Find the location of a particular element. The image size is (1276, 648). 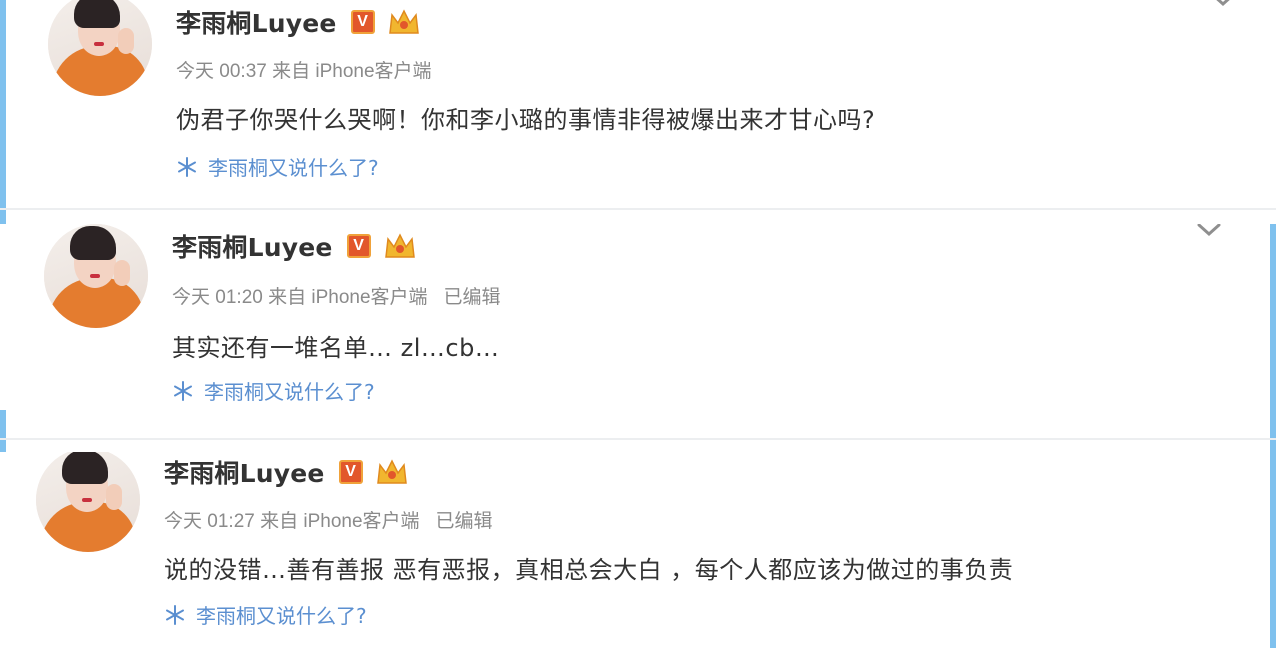

post-meta: 今天 01:20 来自 iPhone客户端 已编辑 is located at coordinates (336, 295).